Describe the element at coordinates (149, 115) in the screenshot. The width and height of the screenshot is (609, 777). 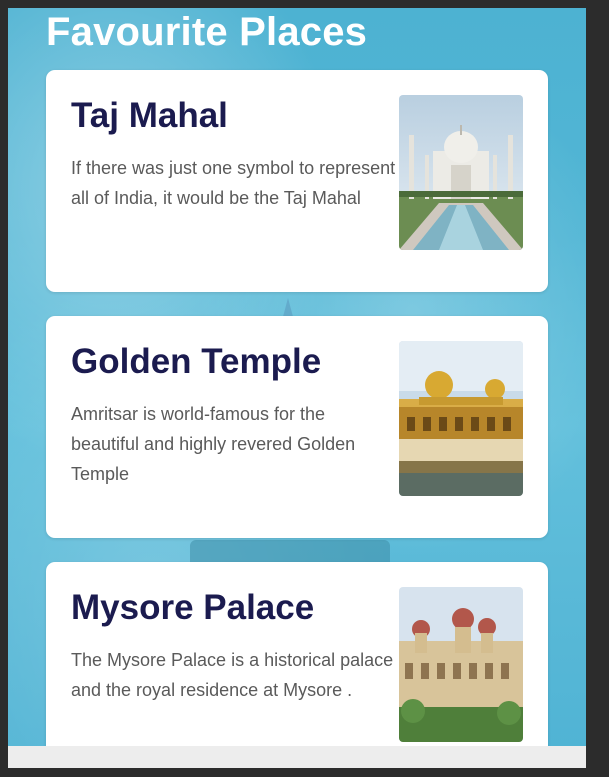
I see `place-title: Taj Mahal` at that location.